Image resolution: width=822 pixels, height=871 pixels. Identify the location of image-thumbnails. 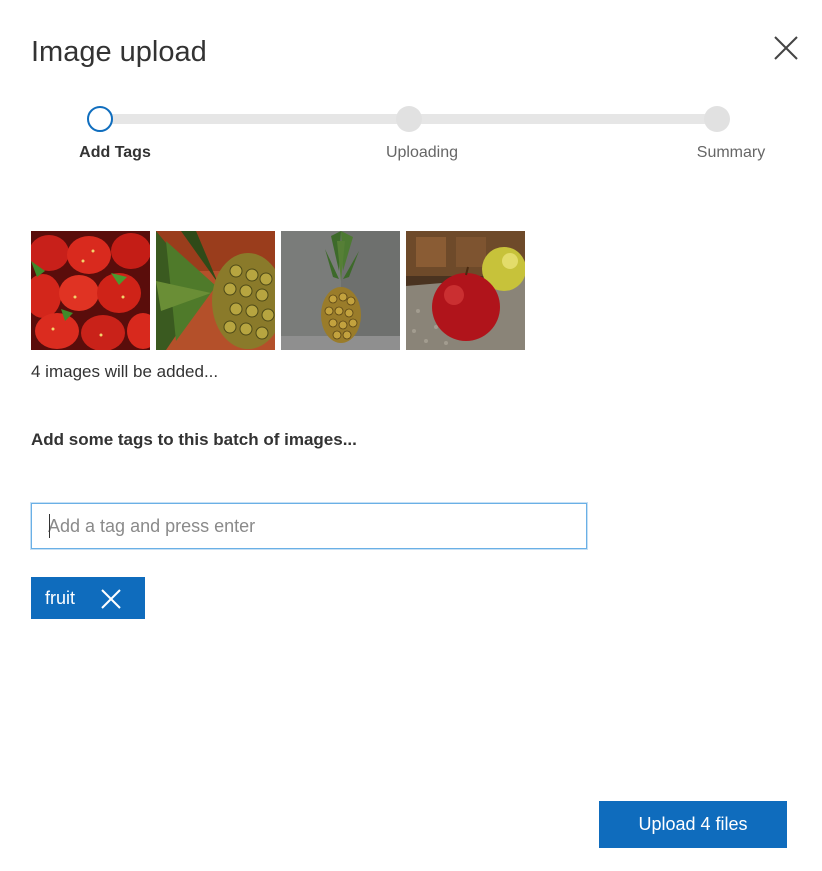
(278, 290).